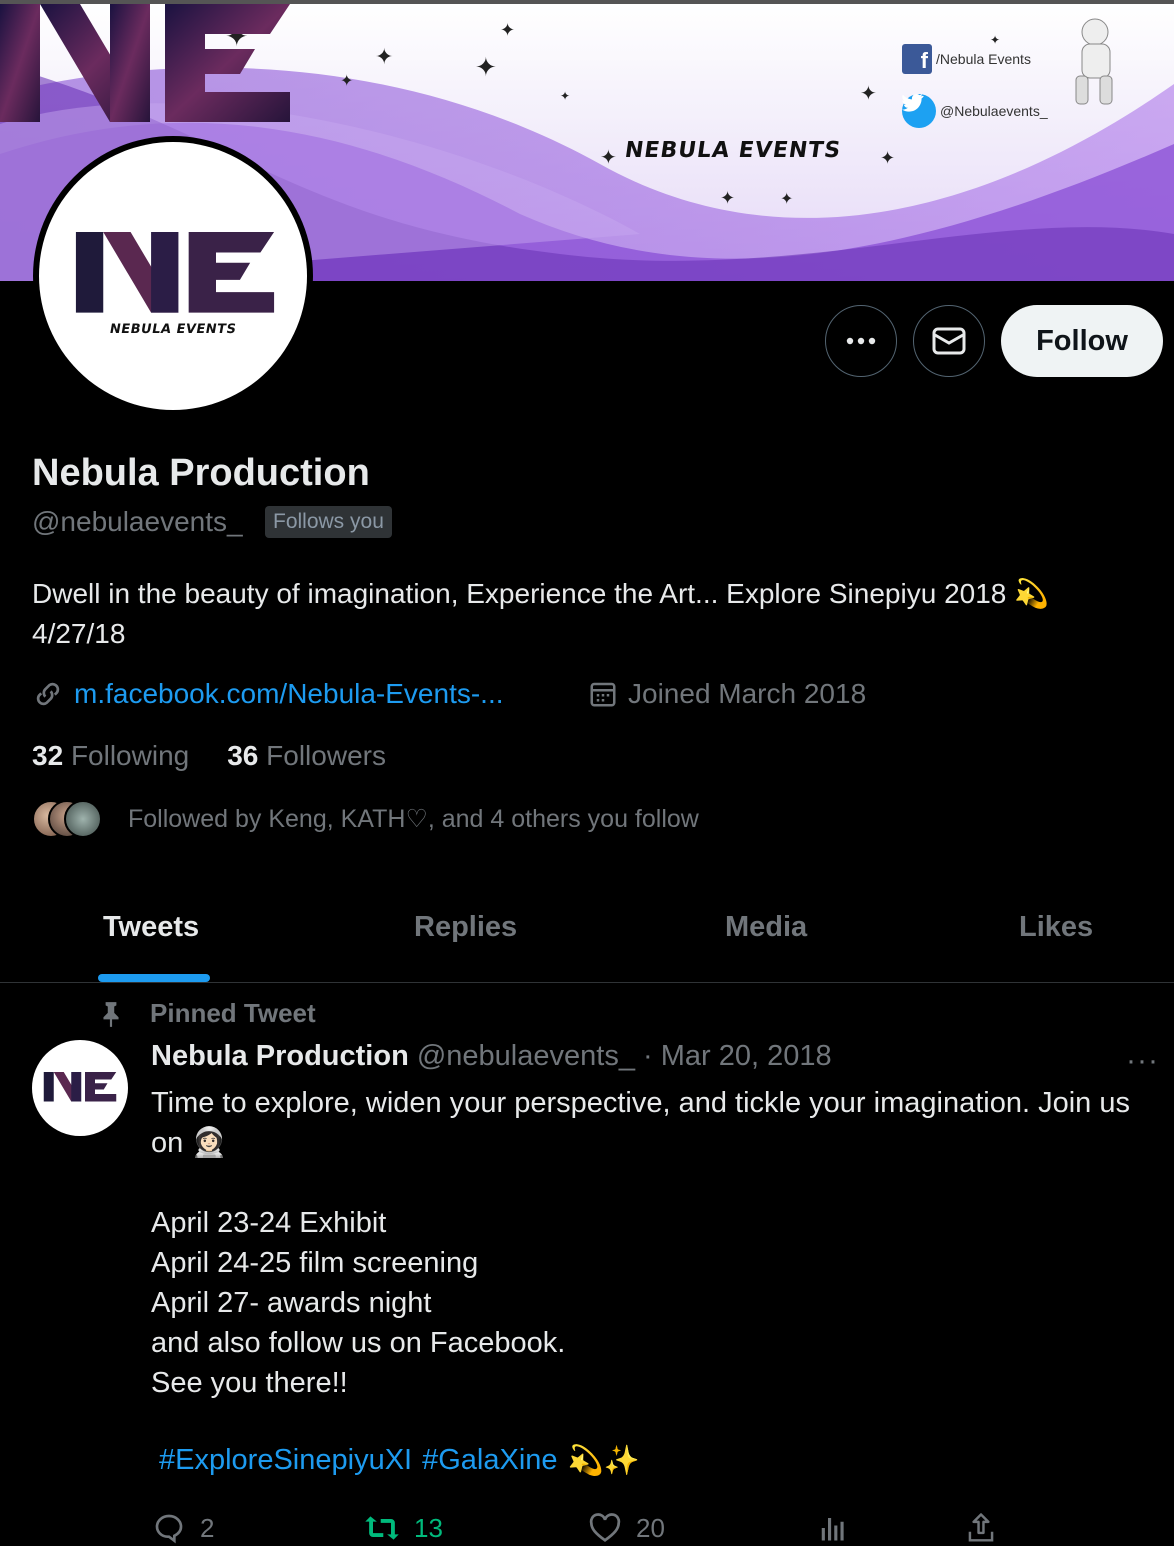 This screenshot has height=1546, width=1174. Describe the element at coordinates (83, 819) in the screenshot. I see `avatar` at that location.